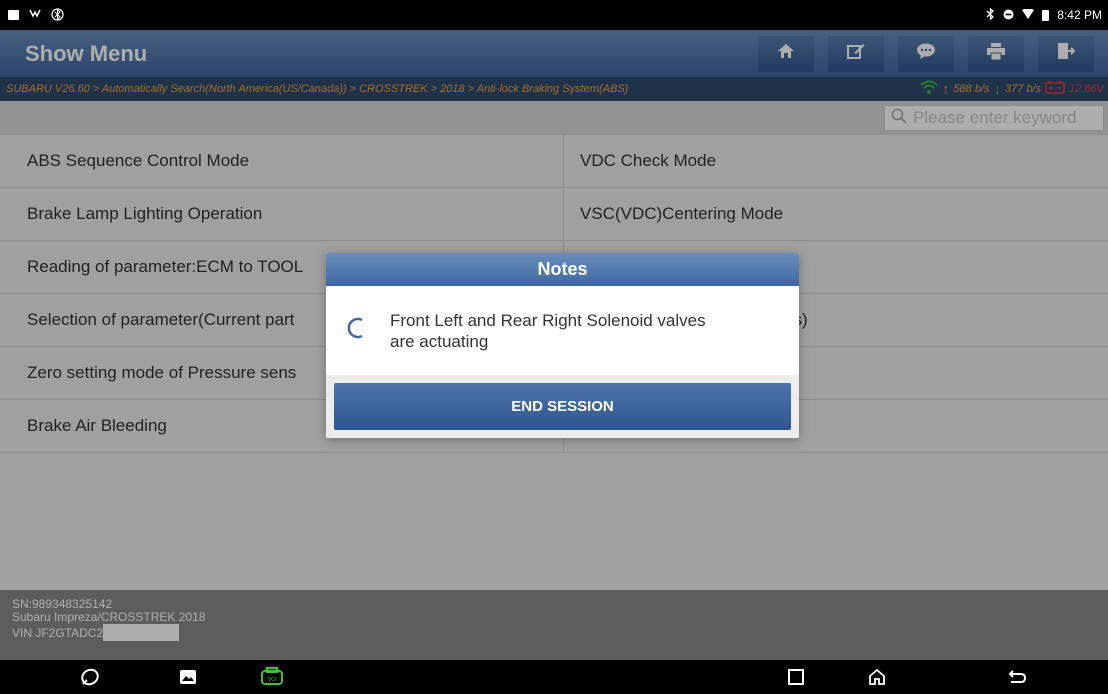 The image size is (1108, 694). Describe the element at coordinates (554, 677) in the screenshot. I see `navigation-bar: VCI` at that location.